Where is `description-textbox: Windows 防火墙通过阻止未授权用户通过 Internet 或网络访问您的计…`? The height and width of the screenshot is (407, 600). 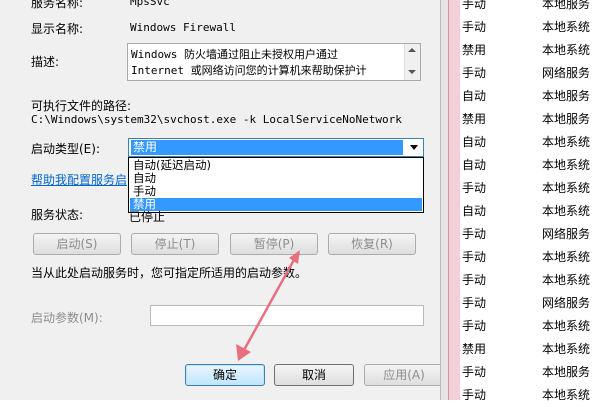 description-textbox: Windows 防火墙通过阻止未授权用户通过 Internet 或网络访问您的计… is located at coordinates (274, 62).